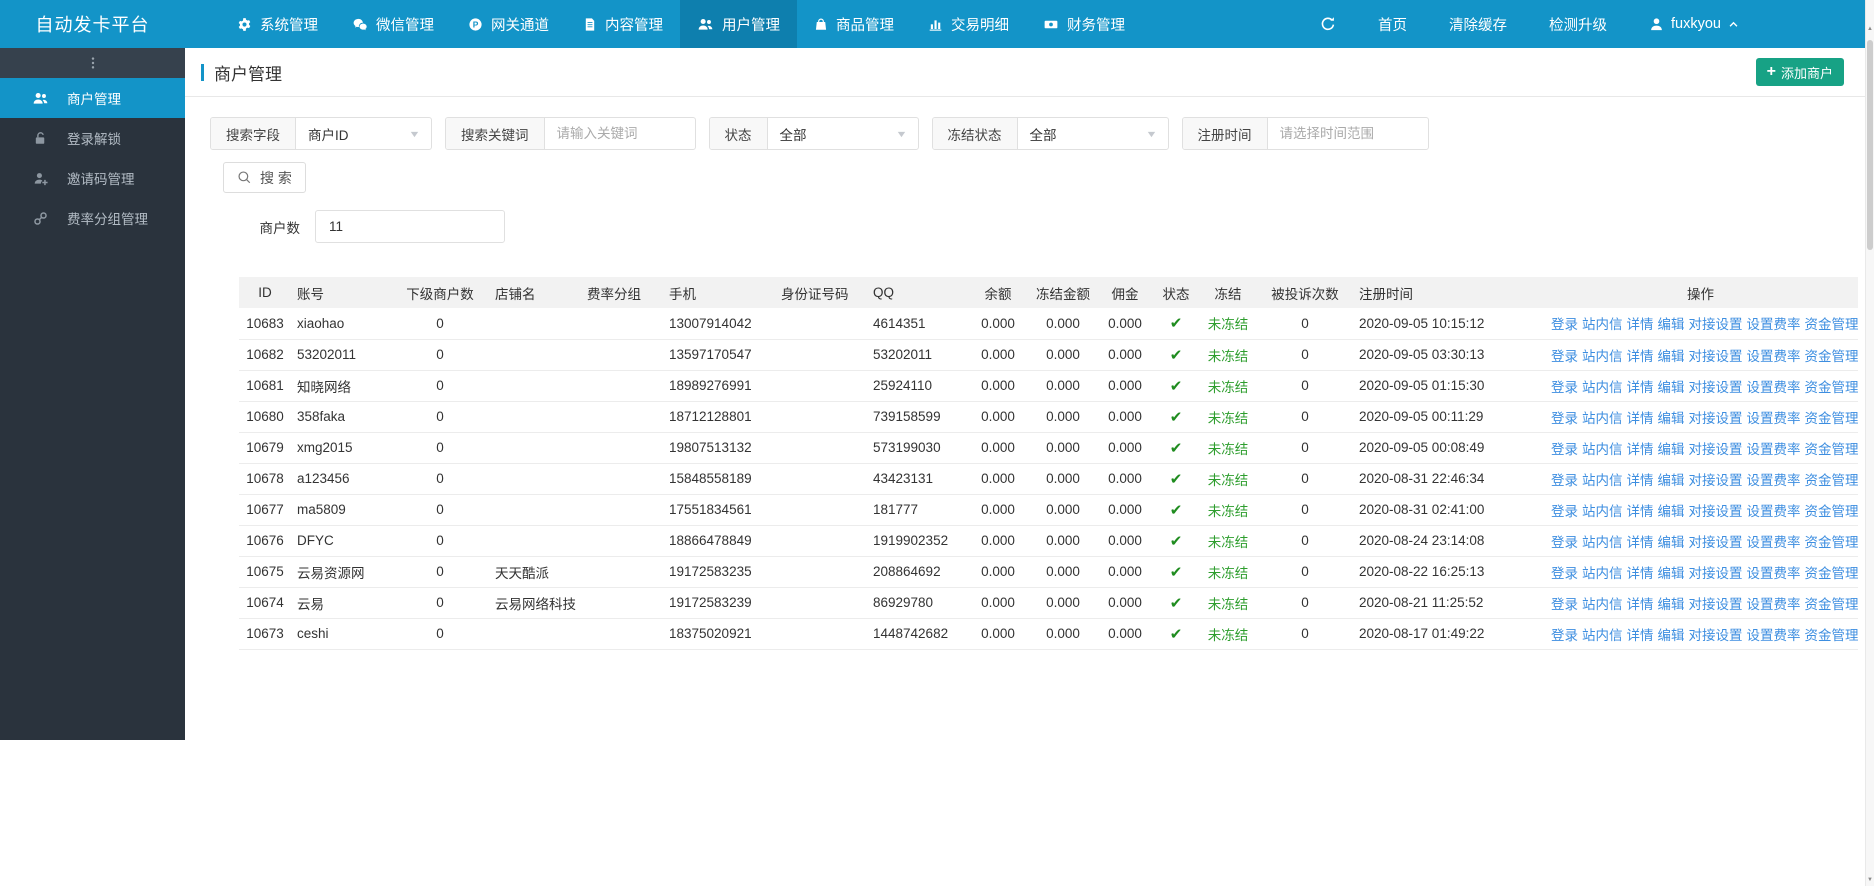 This screenshot has width=1874, height=886. I want to click on nav-item-goods: 商品管理, so click(854, 24).